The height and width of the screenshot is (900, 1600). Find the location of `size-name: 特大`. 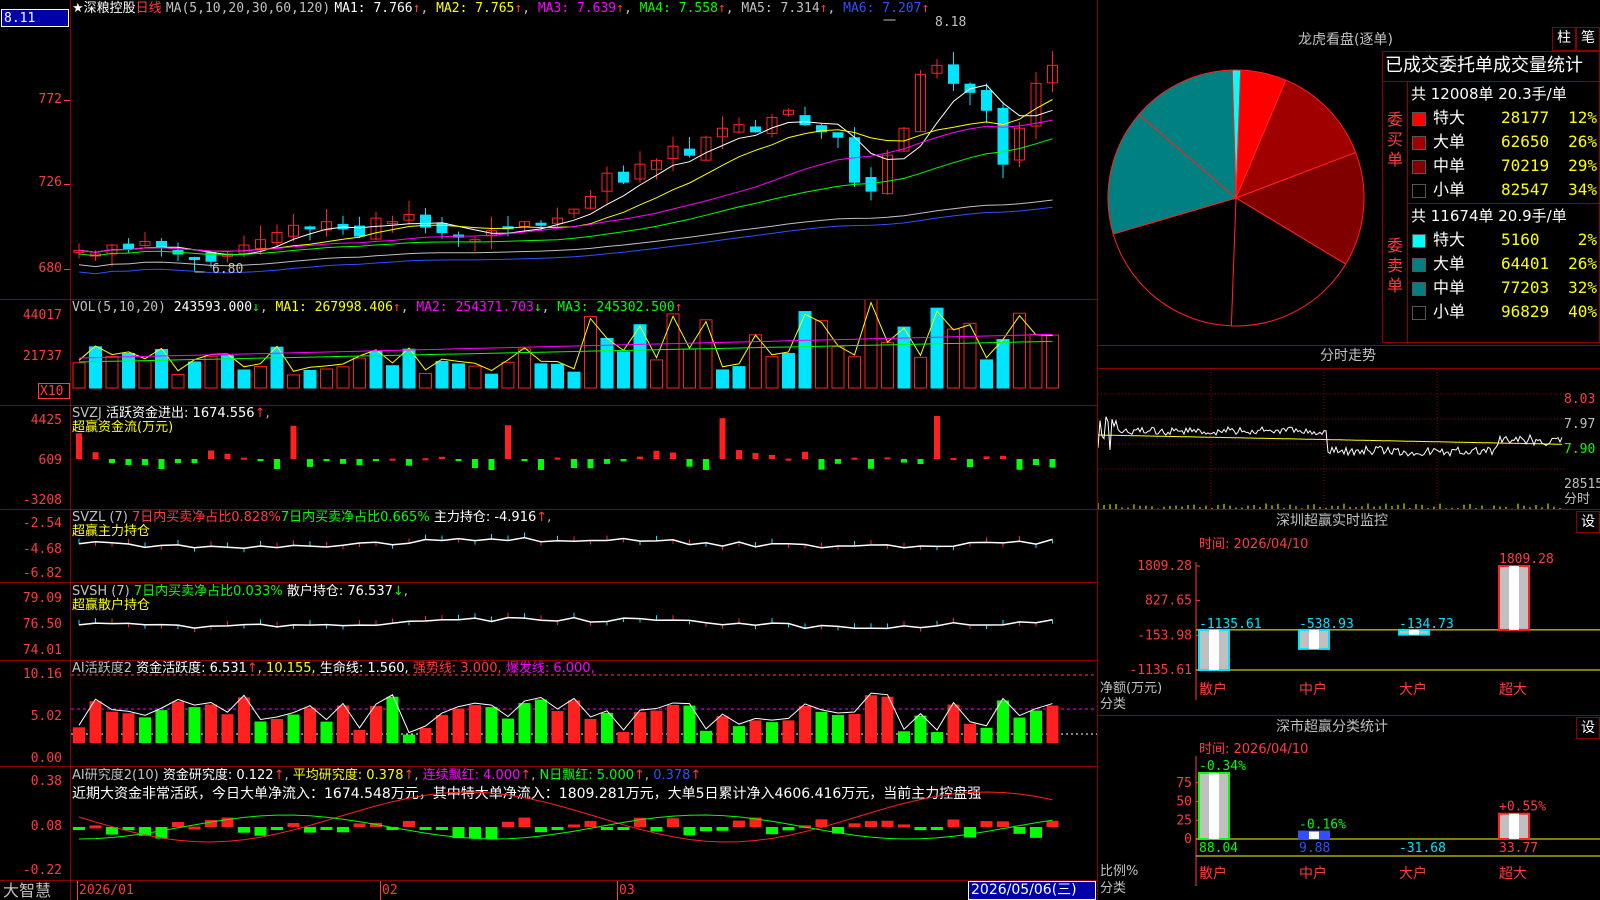

size-name: 特大 is located at coordinates (1449, 117).